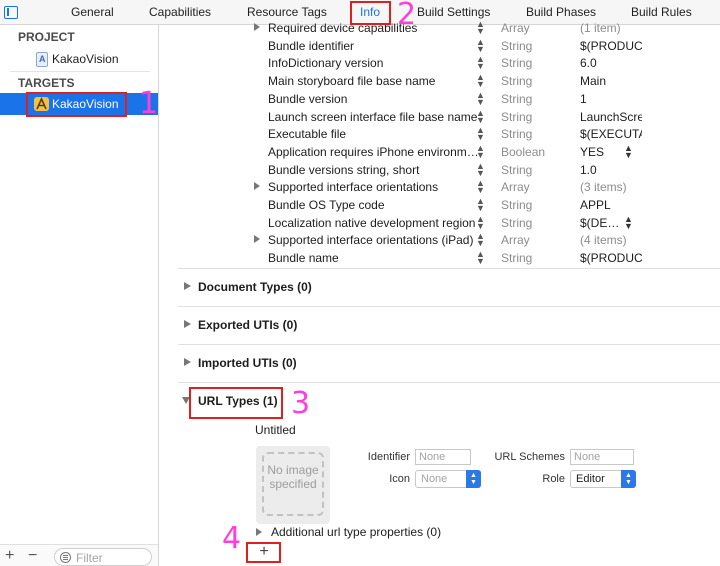 The image size is (720, 566). I want to click on url-type-image-well: No image specified, so click(293, 485).